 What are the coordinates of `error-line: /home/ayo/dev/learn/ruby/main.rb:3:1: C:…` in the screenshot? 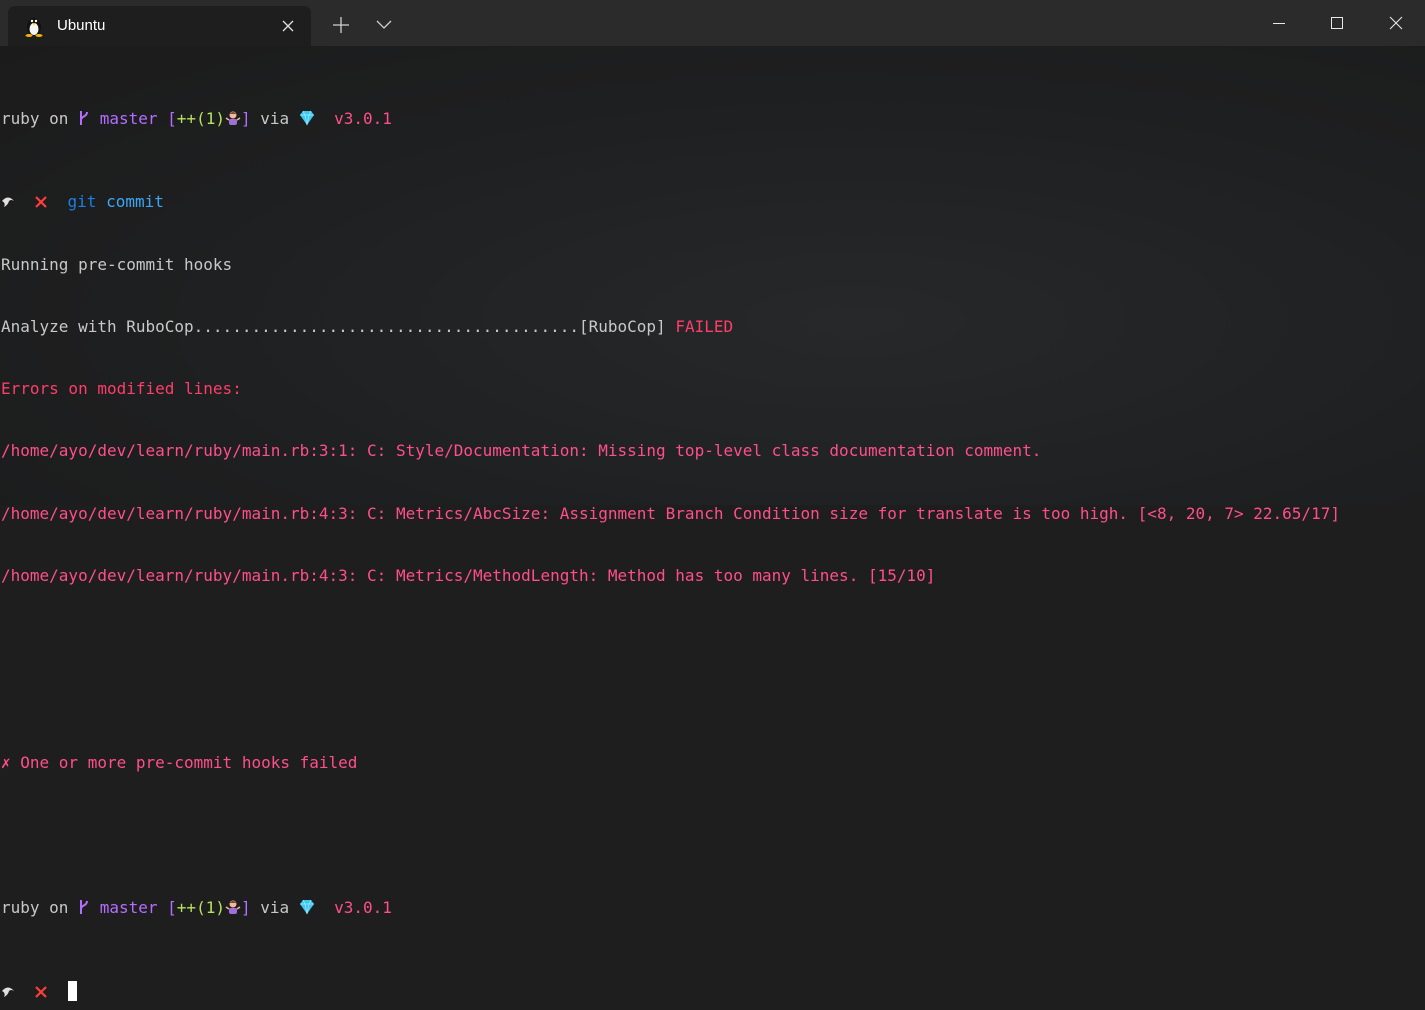 It's located at (521, 451).